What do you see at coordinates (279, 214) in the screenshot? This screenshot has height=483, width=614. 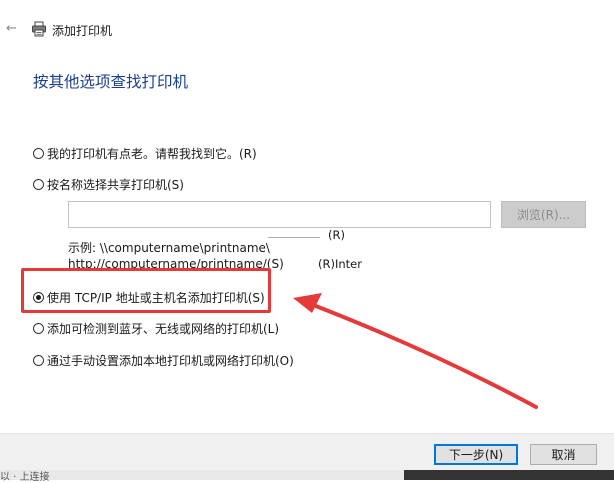 I see `shared-printer-name-input` at bounding box center [279, 214].